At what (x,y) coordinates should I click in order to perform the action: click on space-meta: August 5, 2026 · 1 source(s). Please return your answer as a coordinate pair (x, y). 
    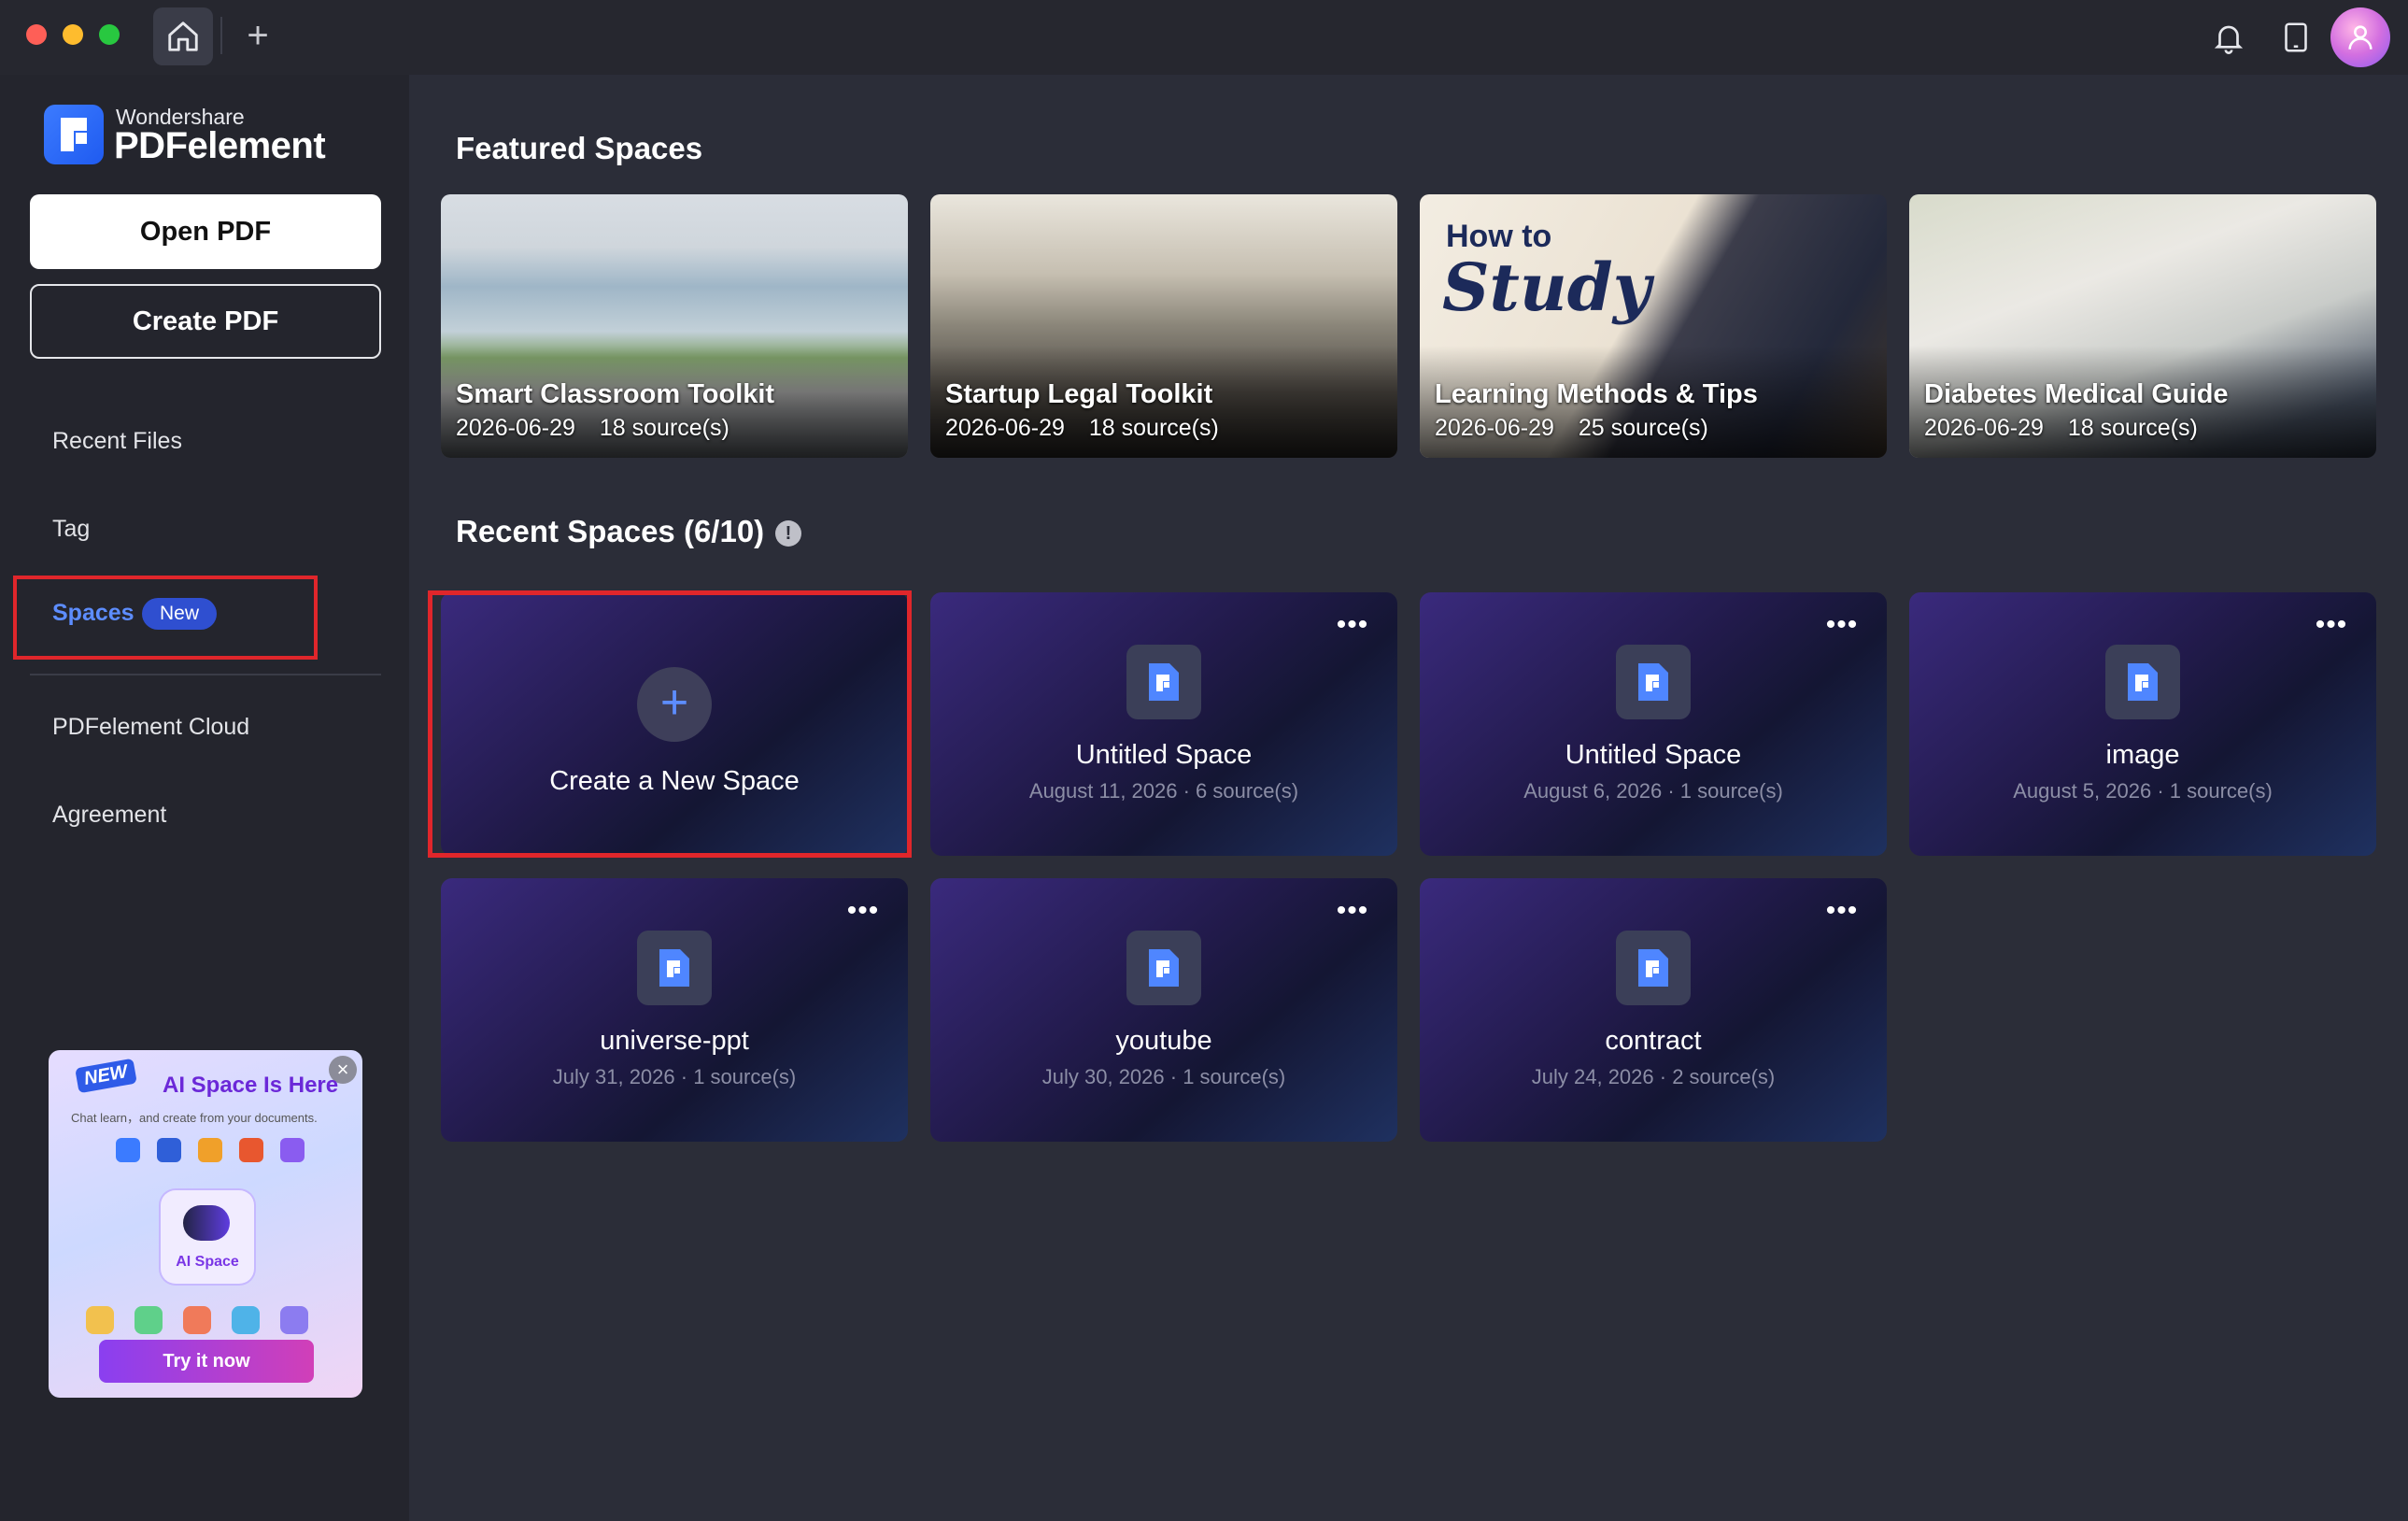
    Looking at the image, I should click on (2143, 791).